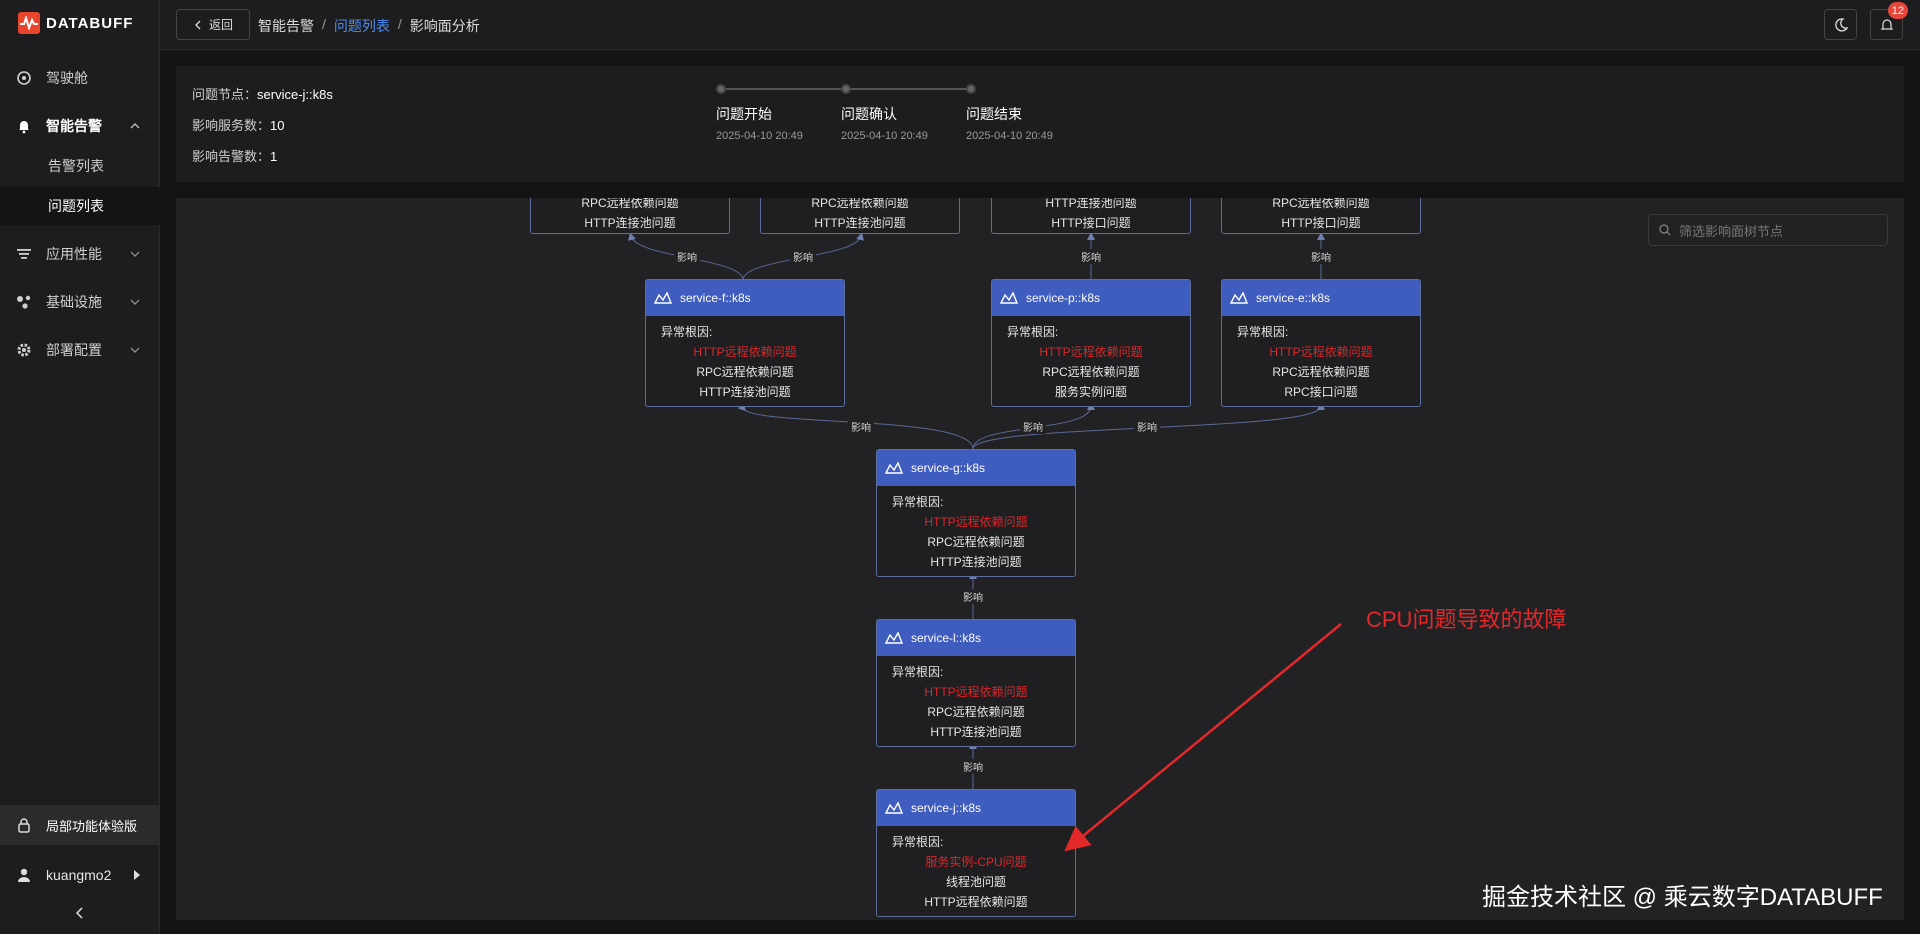 This screenshot has width=1920, height=934. I want to click on annotation-text: CPU问题导致的故障, so click(1466, 619).